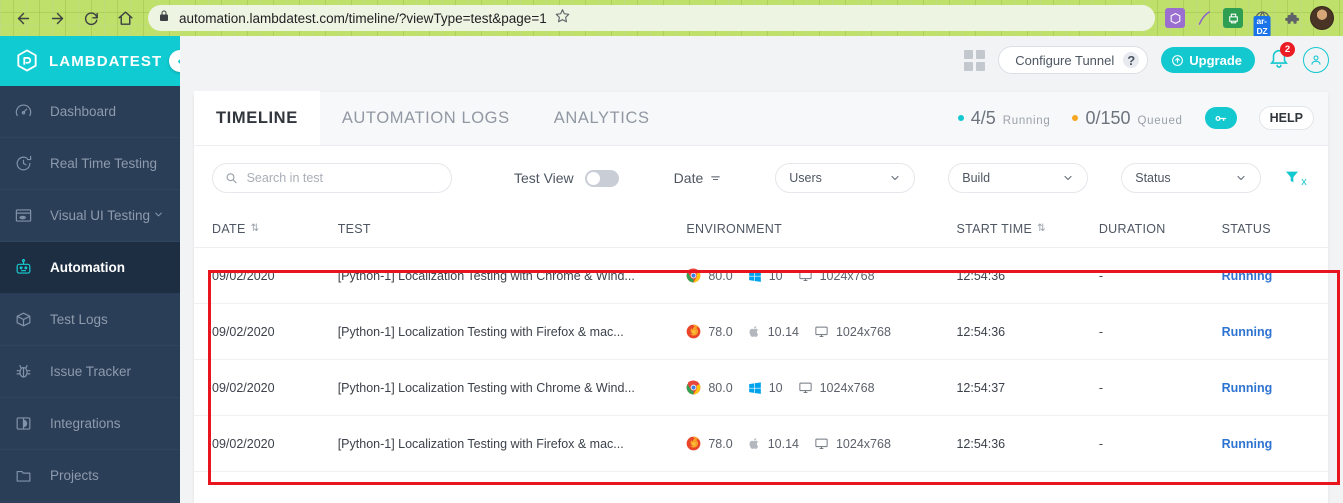  I want to click on help-button: HELP, so click(1286, 118).